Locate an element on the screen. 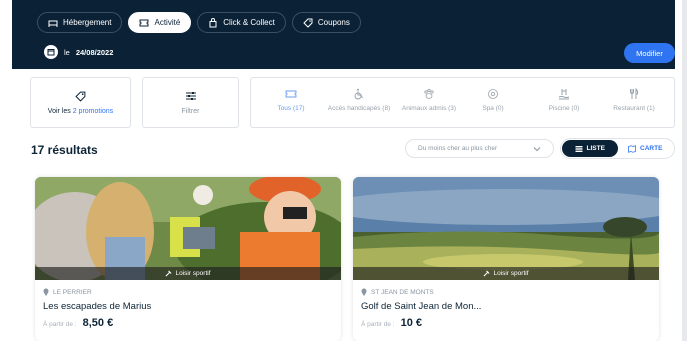 Image resolution: width=687 pixels, height=341 pixels. cutlery-icon is located at coordinates (634, 93).